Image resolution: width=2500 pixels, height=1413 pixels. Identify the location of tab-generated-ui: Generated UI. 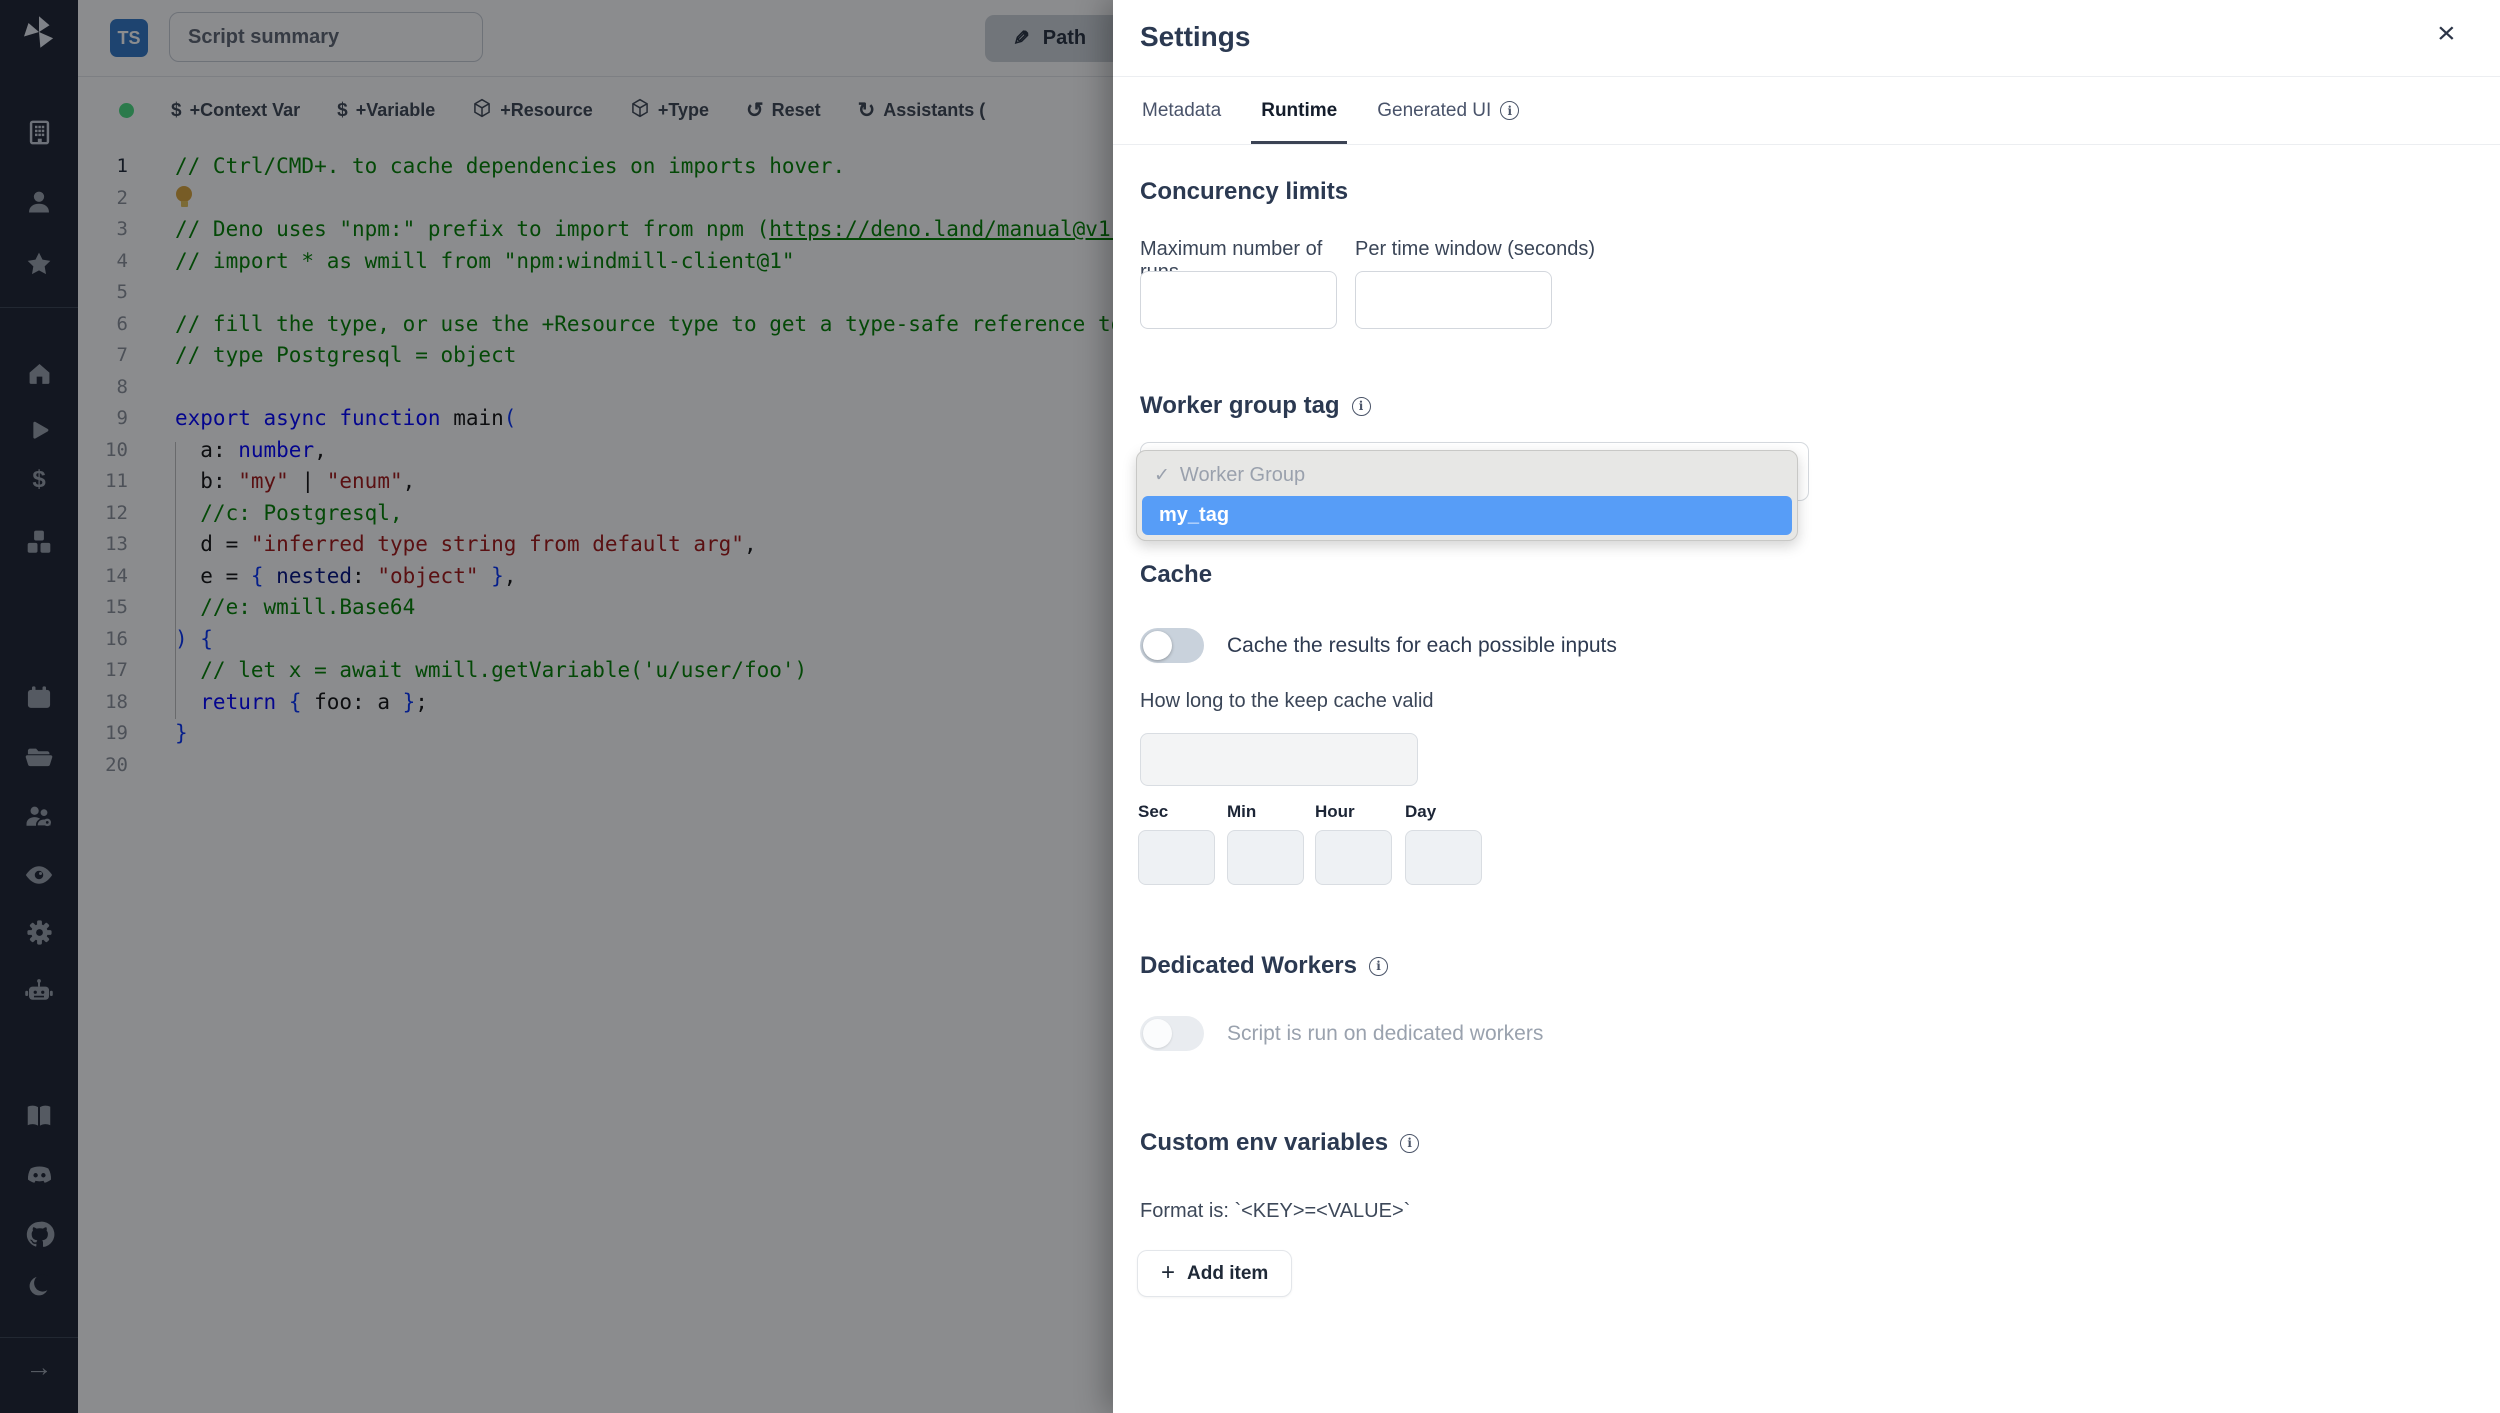
(1448, 110).